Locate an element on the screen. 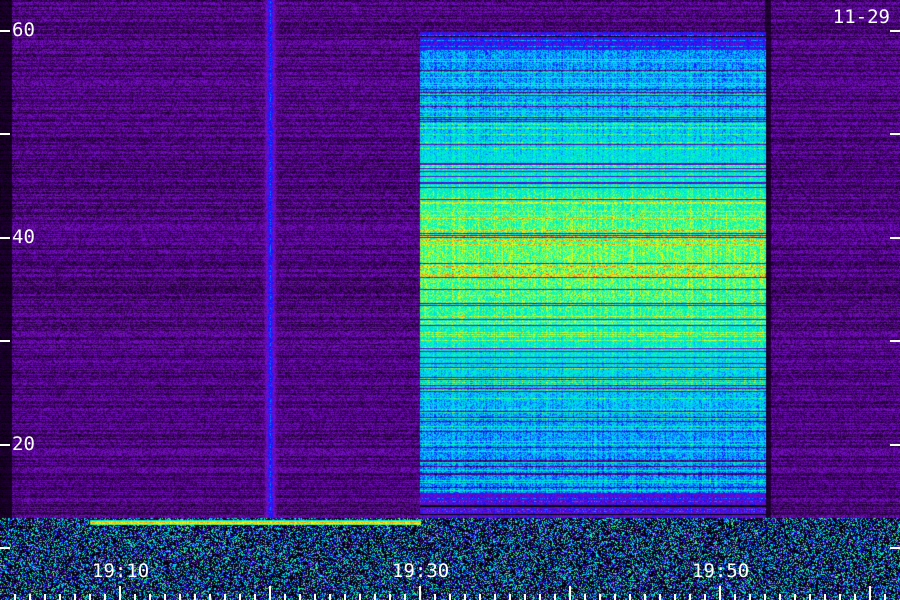 This screenshot has width=900, height=600. y-tick-label: 60 is located at coordinates (23, 30).